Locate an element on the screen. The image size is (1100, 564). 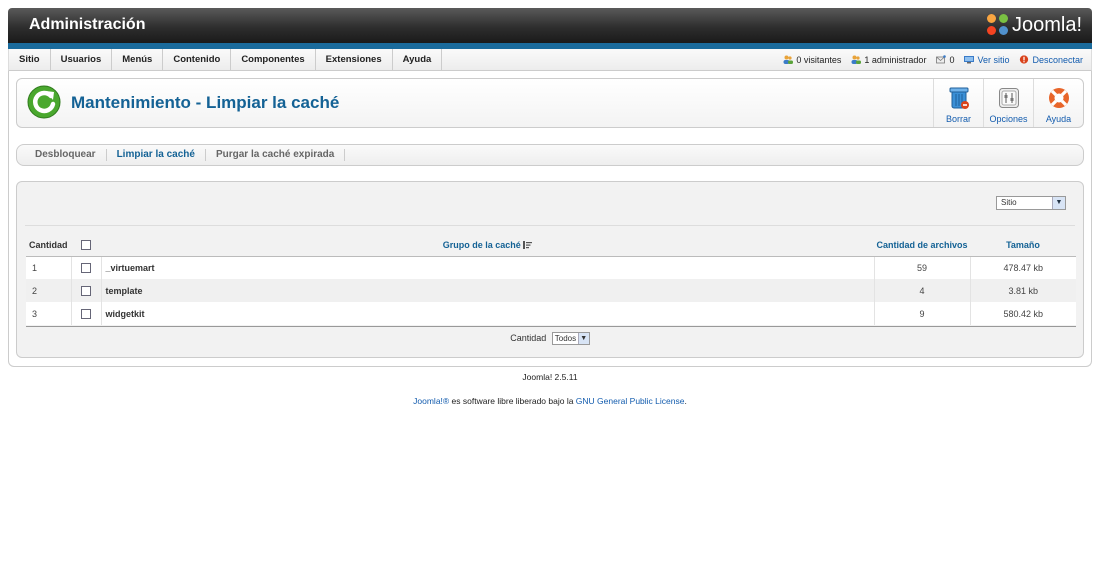
help-button: Ayuda is located at coordinates (1058, 103).